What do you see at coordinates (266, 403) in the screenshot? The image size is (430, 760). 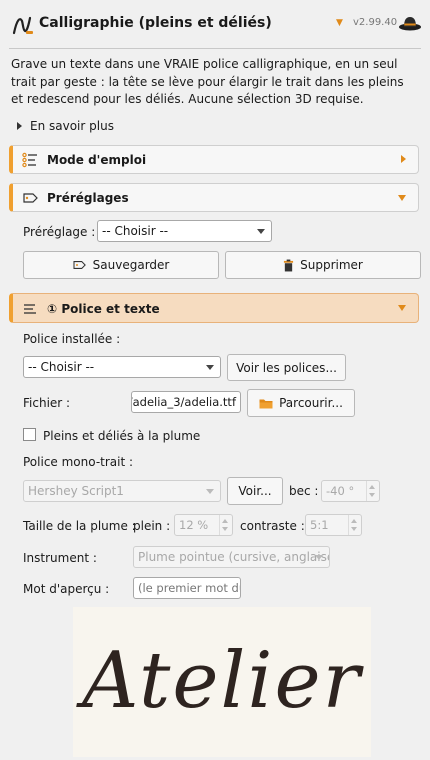 I see `folder-icon` at bounding box center [266, 403].